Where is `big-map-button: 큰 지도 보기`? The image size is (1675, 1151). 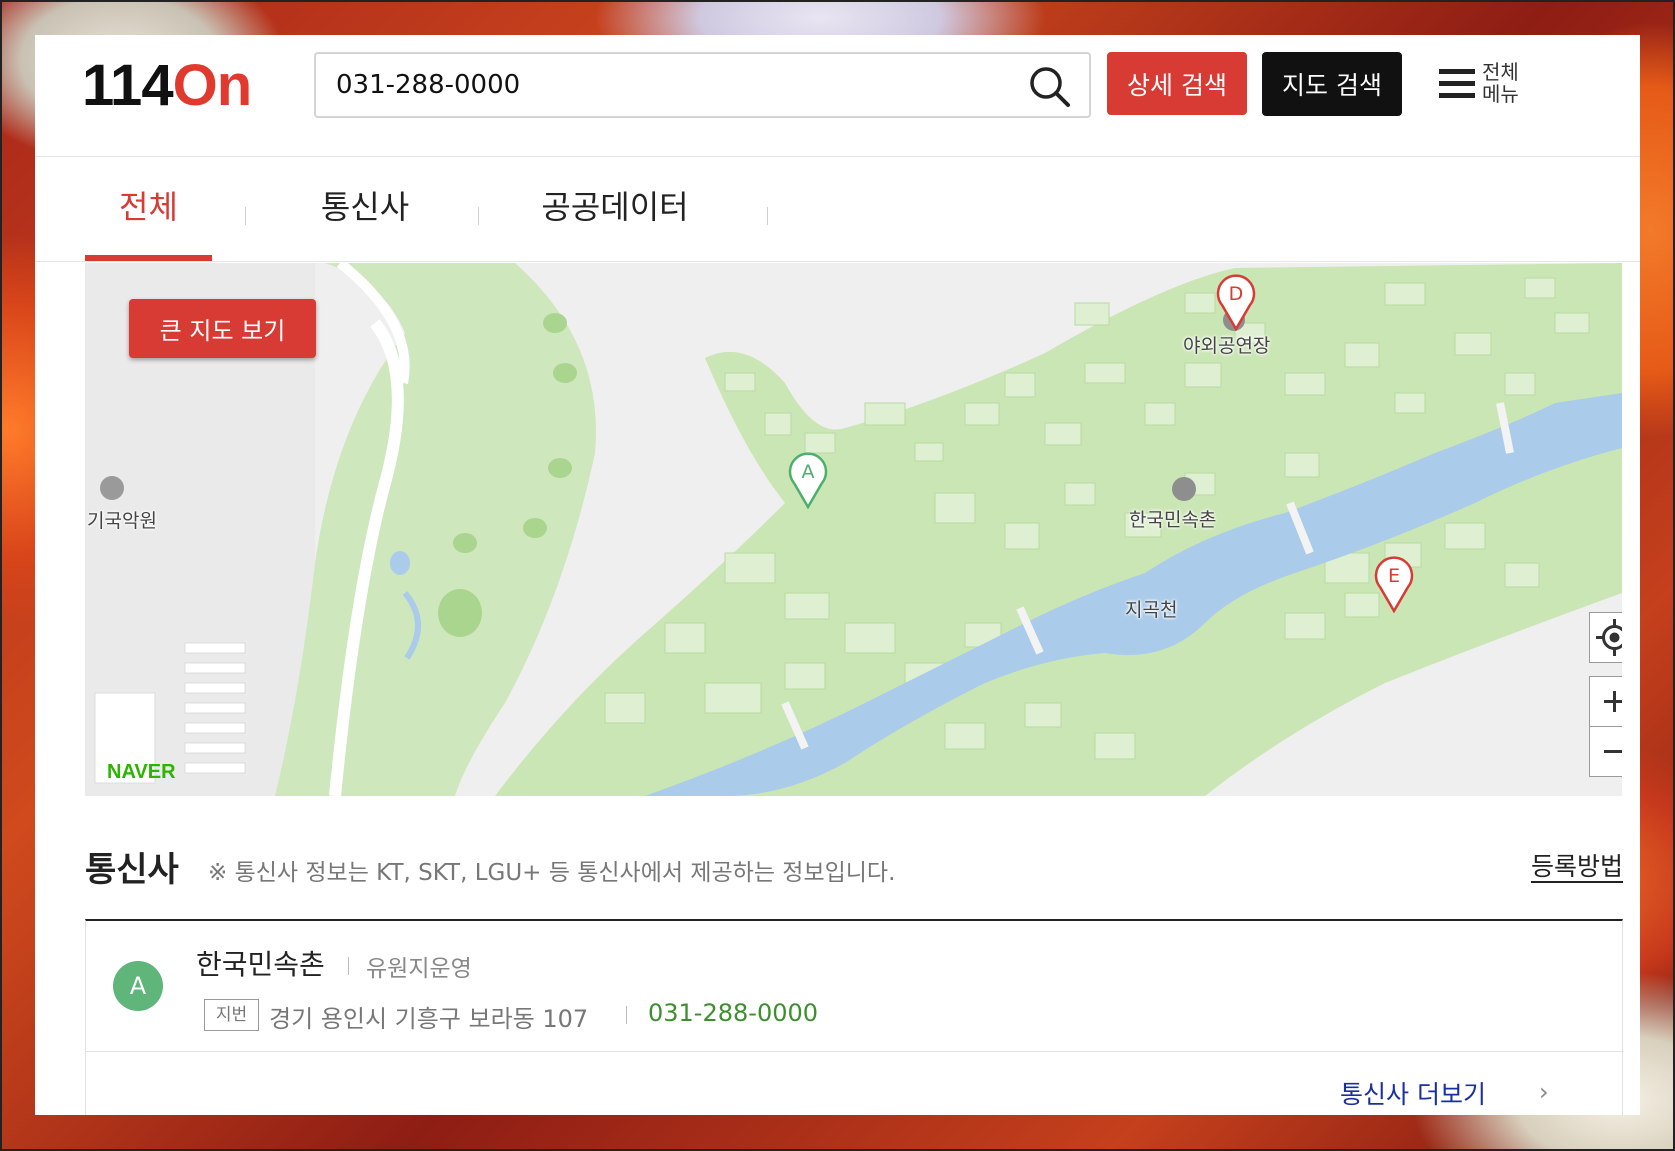
big-map-button: 큰 지도 보기 is located at coordinates (222, 328).